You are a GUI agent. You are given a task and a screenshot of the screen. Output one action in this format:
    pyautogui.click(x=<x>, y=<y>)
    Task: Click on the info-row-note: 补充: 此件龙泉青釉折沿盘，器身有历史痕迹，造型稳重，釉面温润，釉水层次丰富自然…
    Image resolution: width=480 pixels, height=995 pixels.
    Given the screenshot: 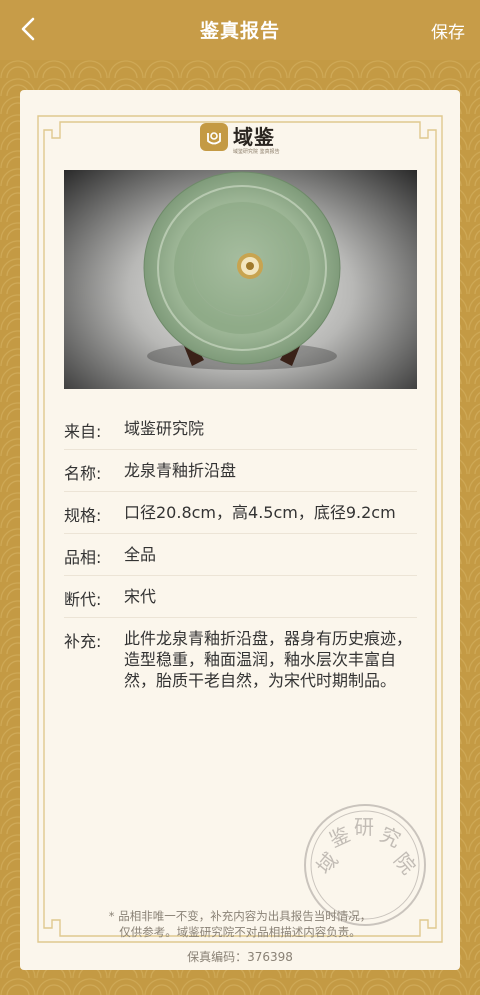 What is the action you would take?
    pyautogui.click(x=240, y=659)
    